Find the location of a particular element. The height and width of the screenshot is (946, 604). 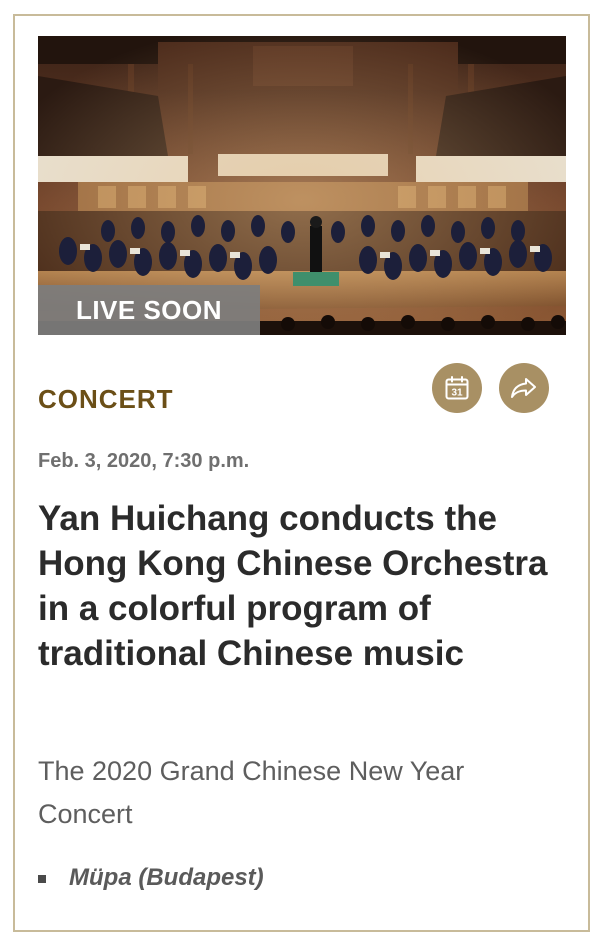

event-subtitle: The 2020 Grand Chinese New Year Concert is located at coordinates (251, 792).